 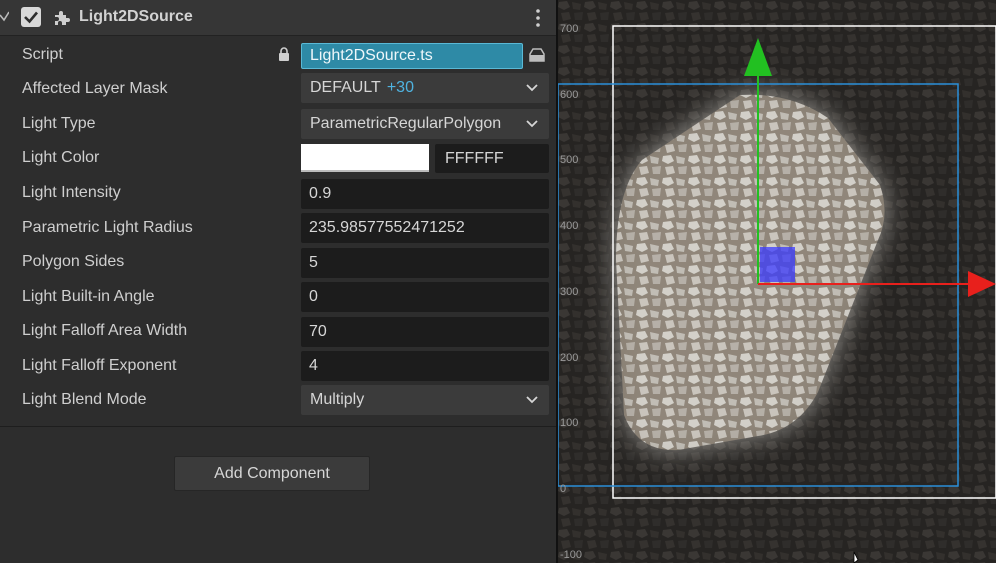 I want to click on y-axis-label: 200, so click(x=569, y=358).